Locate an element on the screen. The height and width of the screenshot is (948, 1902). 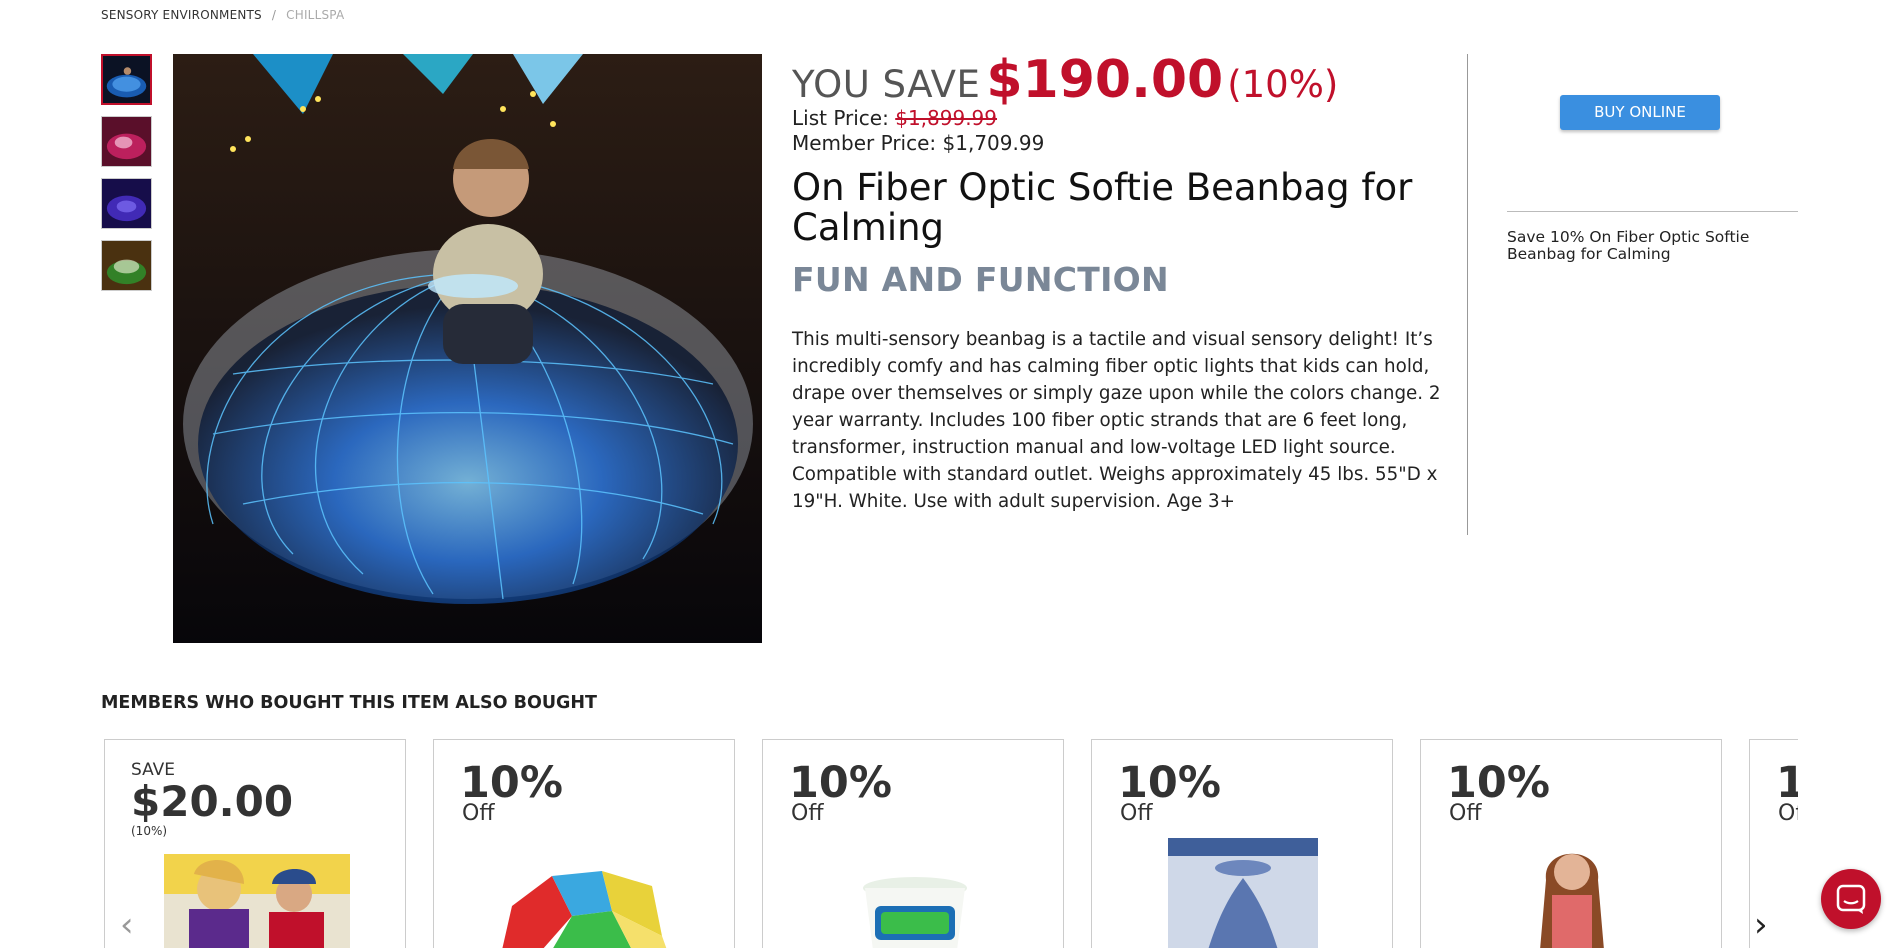
you-save-amount: $190.00 is located at coordinates (1105, 80).